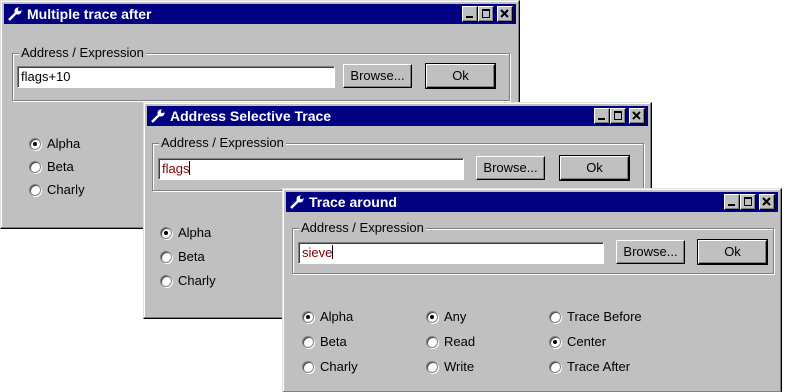 Image resolution: width=794 pixels, height=392 pixels. I want to click on radio-label: Write, so click(459, 366).